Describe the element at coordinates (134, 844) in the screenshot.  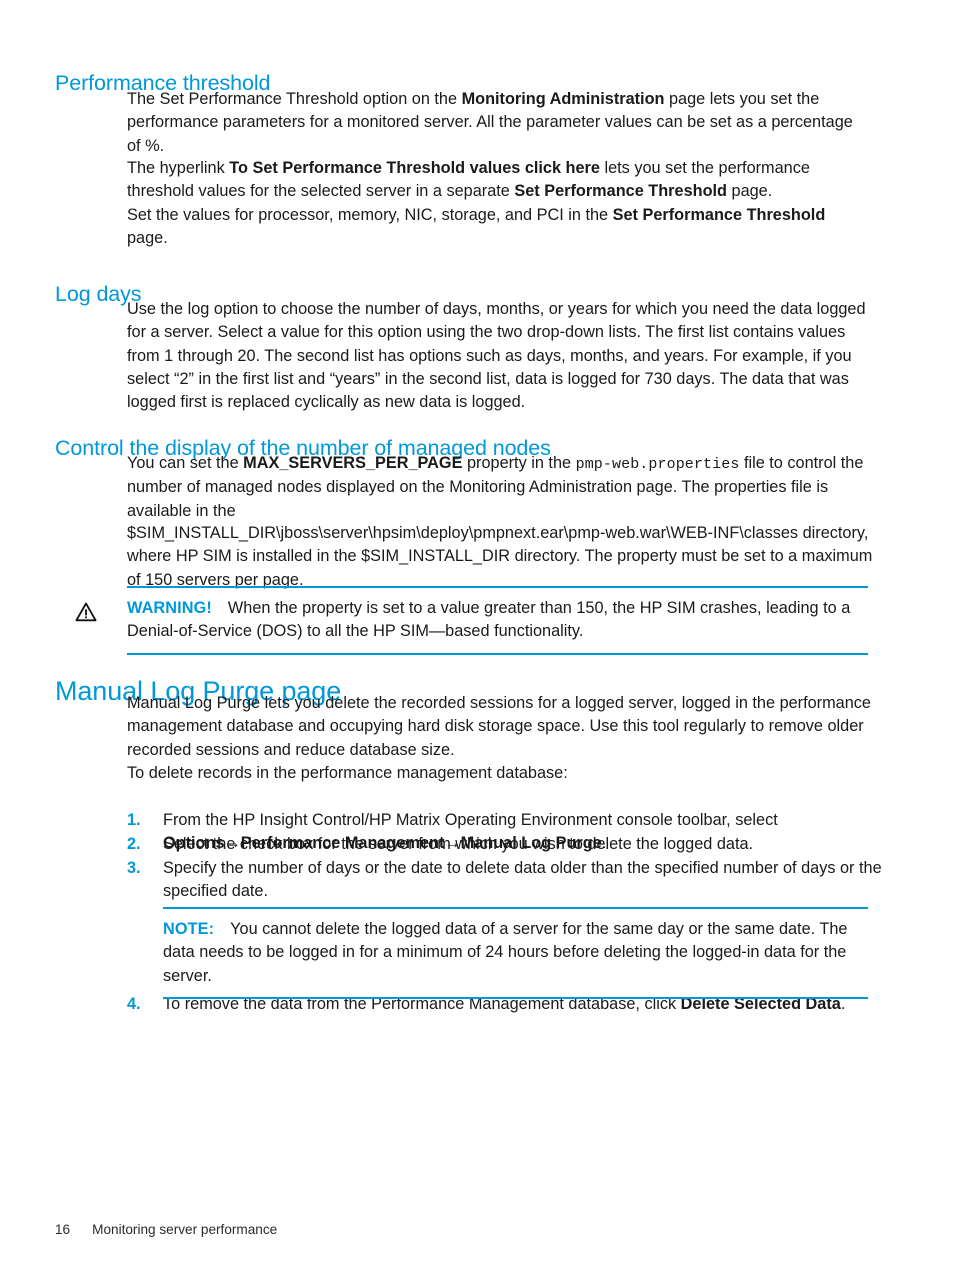
I see `list-item-number: 2.` at that location.